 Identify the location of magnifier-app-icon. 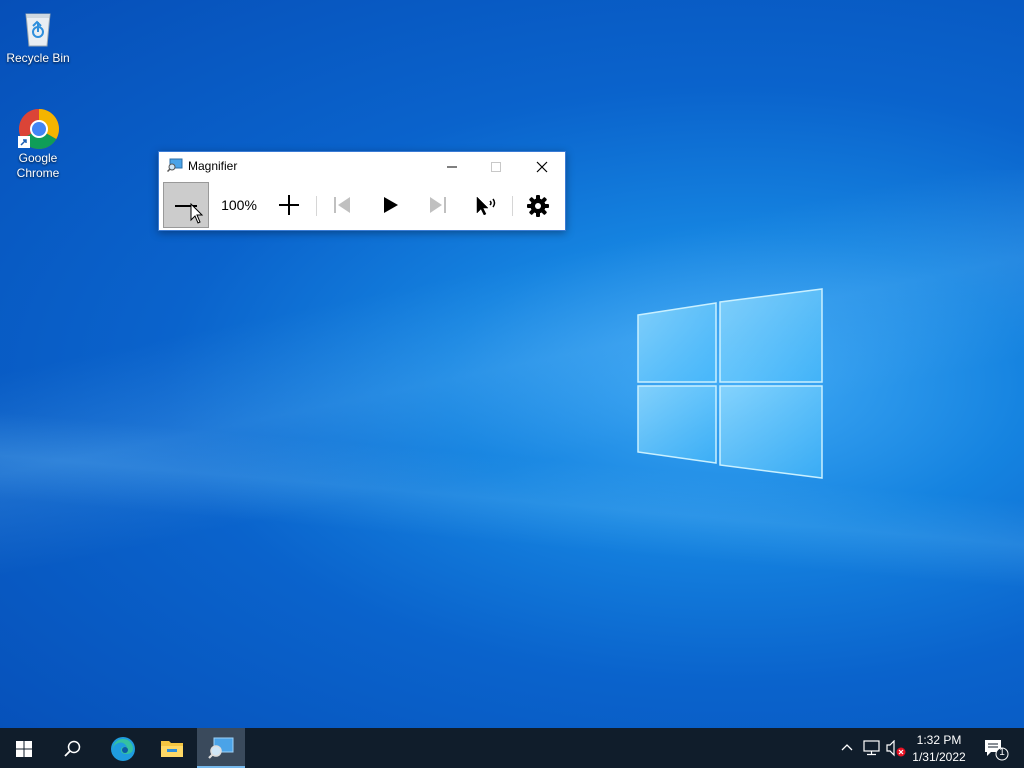
(175, 165).